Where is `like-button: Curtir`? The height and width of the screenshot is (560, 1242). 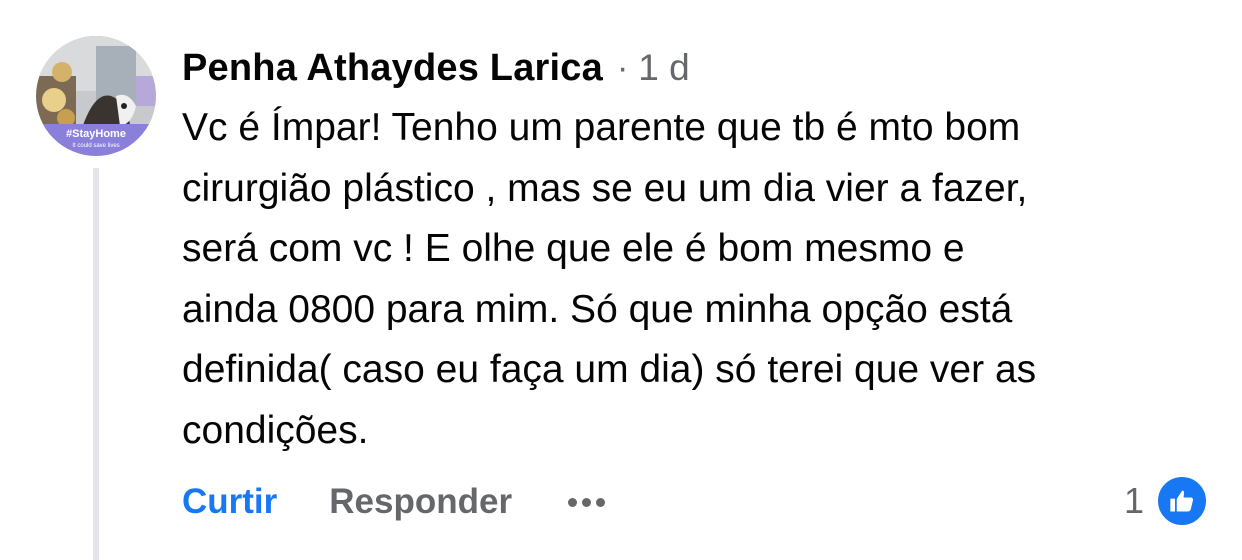
like-button: Curtir is located at coordinates (229, 502).